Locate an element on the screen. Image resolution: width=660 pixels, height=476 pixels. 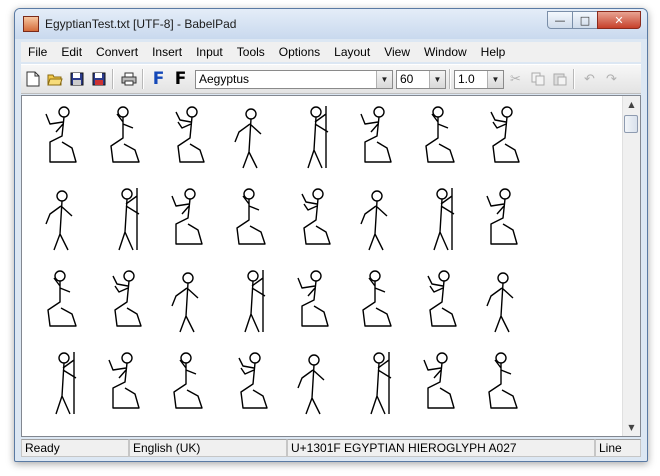
open-folder-icon is located at coordinates (54, 79).